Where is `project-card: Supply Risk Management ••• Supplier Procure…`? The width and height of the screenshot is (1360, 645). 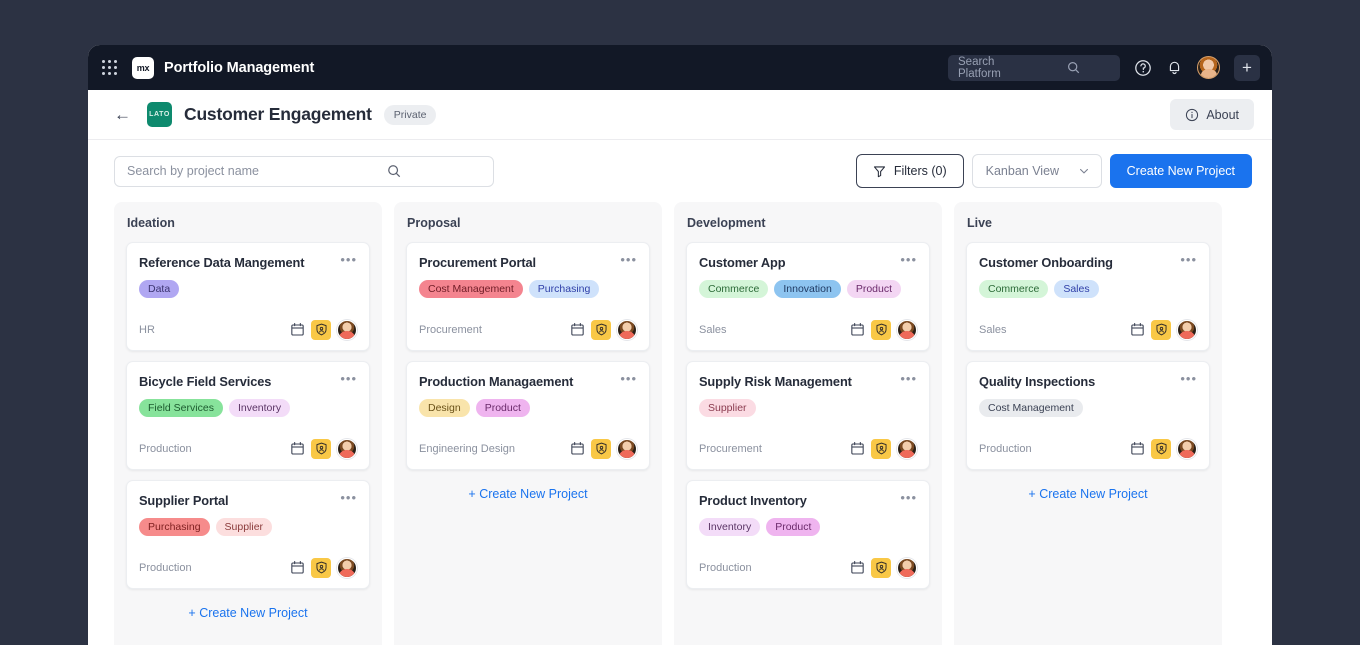
project-card: Supply Risk Management ••• Supplier Procure… is located at coordinates (808, 415).